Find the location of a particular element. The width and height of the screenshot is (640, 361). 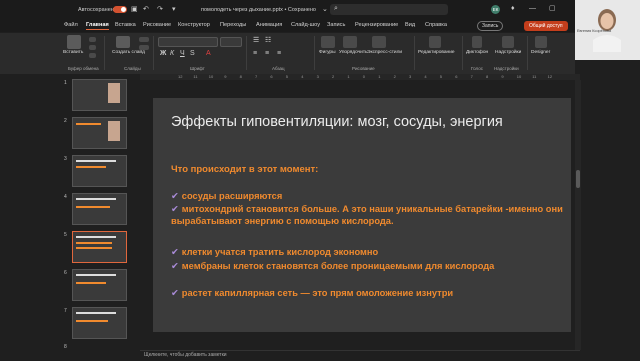

menu-transitions: Переходы is located at coordinates (233, 25).